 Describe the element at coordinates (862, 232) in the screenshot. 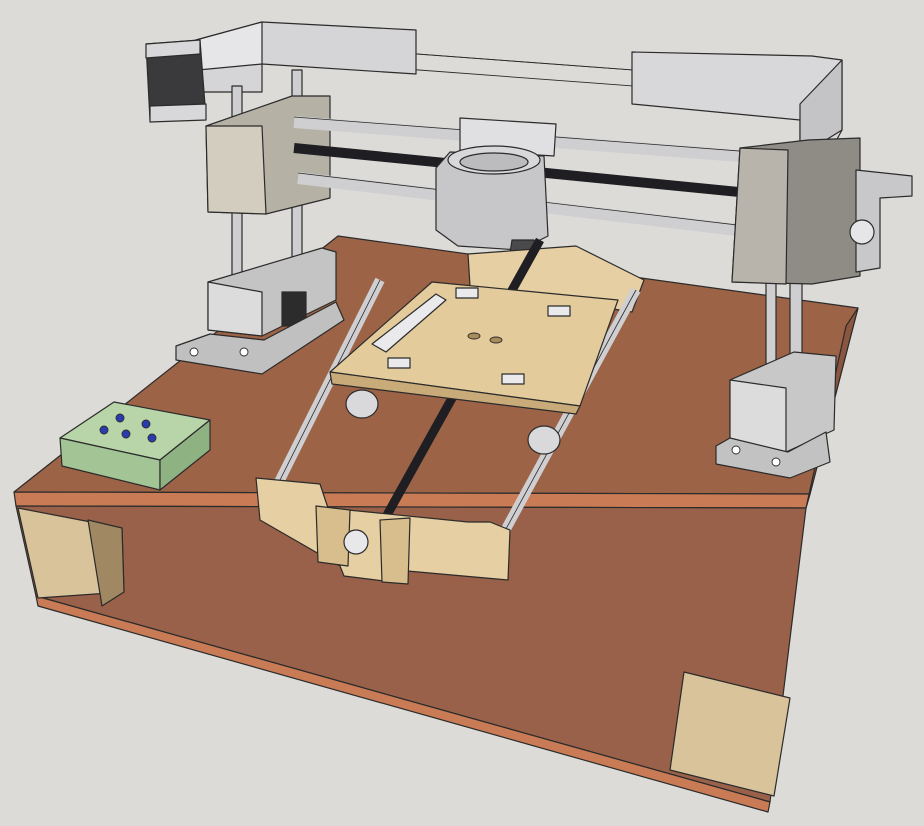

I see `right-idler-pulley` at that location.